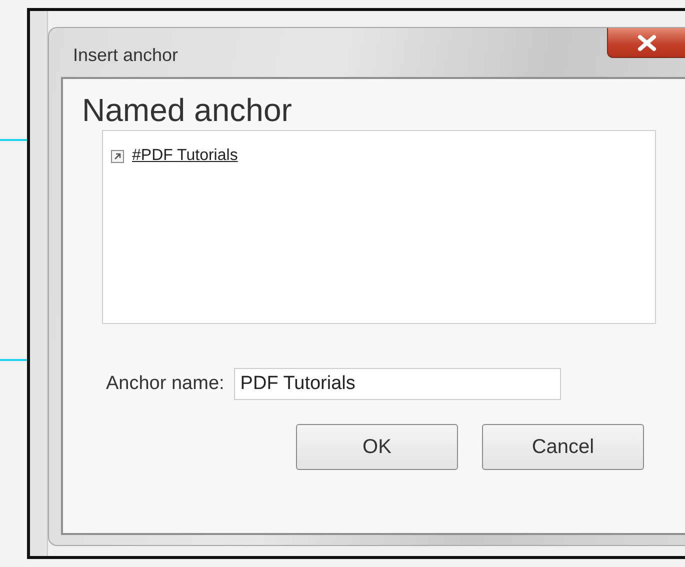  What do you see at coordinates (117, 156) in the screenshot?
I see `anchor-link-icon` at bounding box center [117, 156].